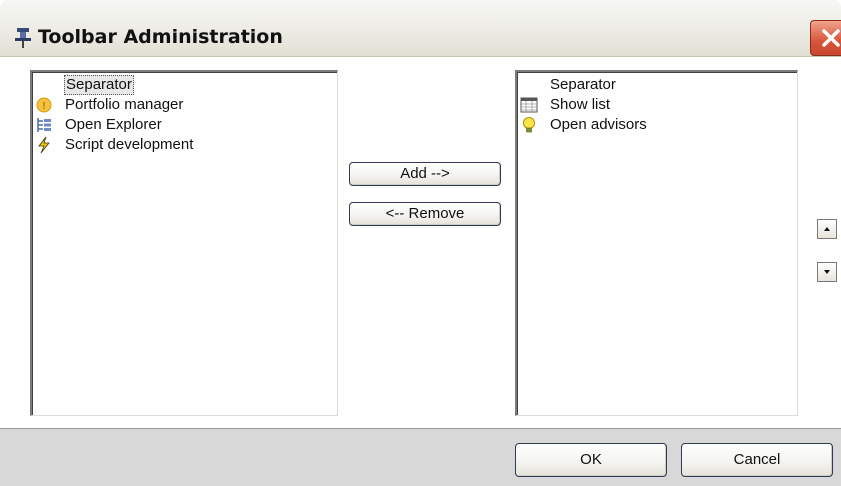 The width and height of the screenshot is (841, 486). Describe the element at coordinates (44, 145) in the screenshot. I see `lightning-icon` at that location.